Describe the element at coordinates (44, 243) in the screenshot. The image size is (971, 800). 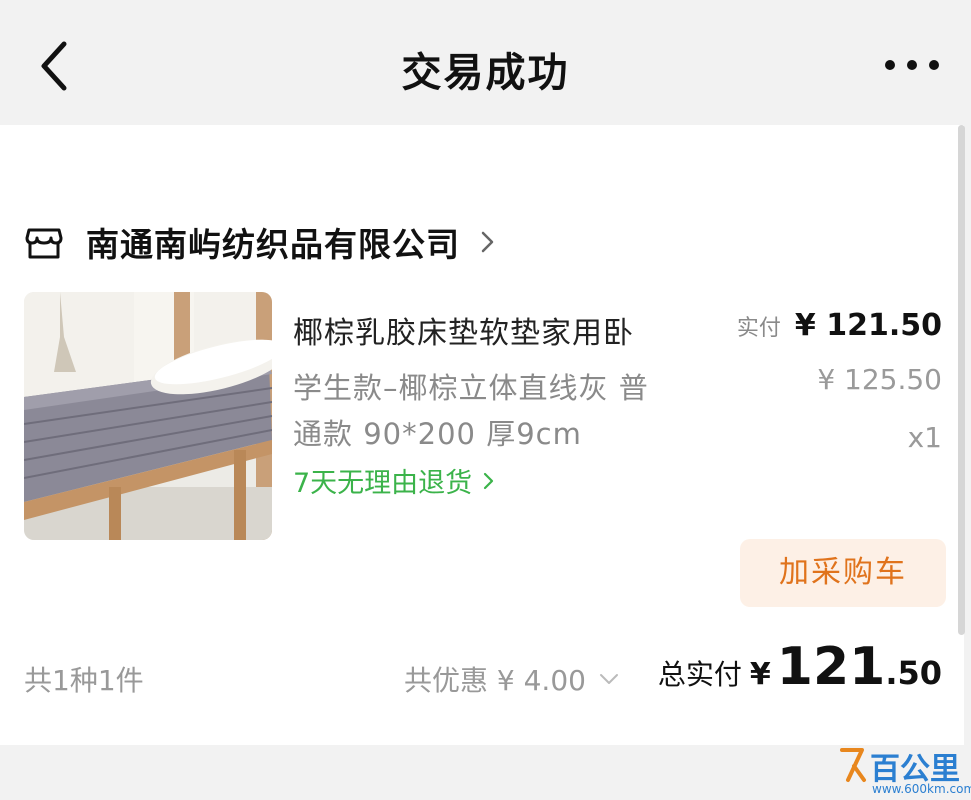
I see `shop-icon` at that location.